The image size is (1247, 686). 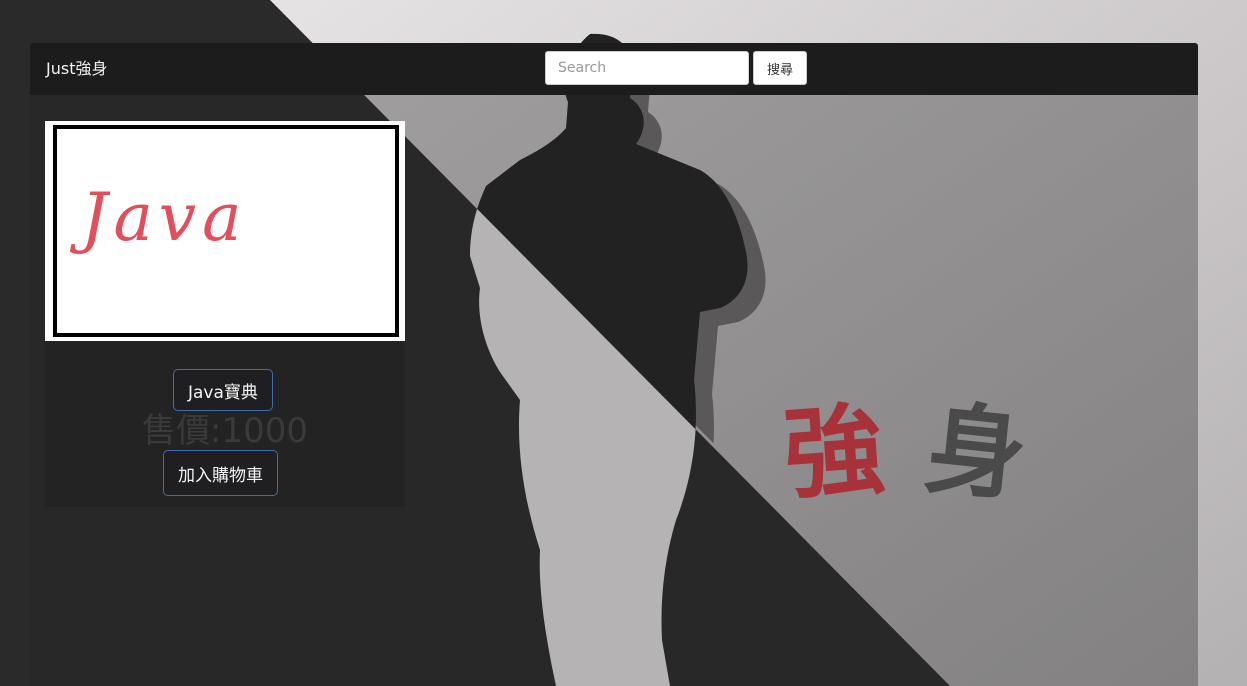 I want to click on brand-link: Just強身, so click(x=76, y=69).